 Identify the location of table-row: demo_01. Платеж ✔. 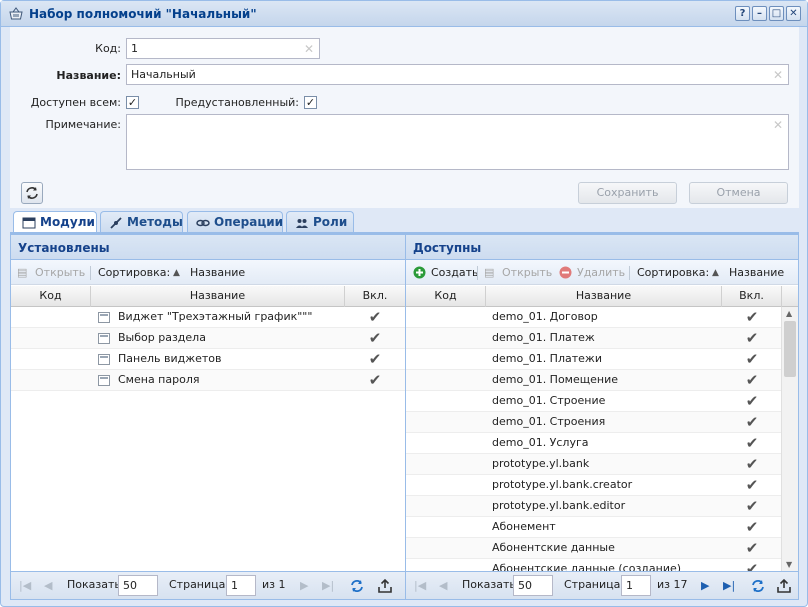
(593, 338).